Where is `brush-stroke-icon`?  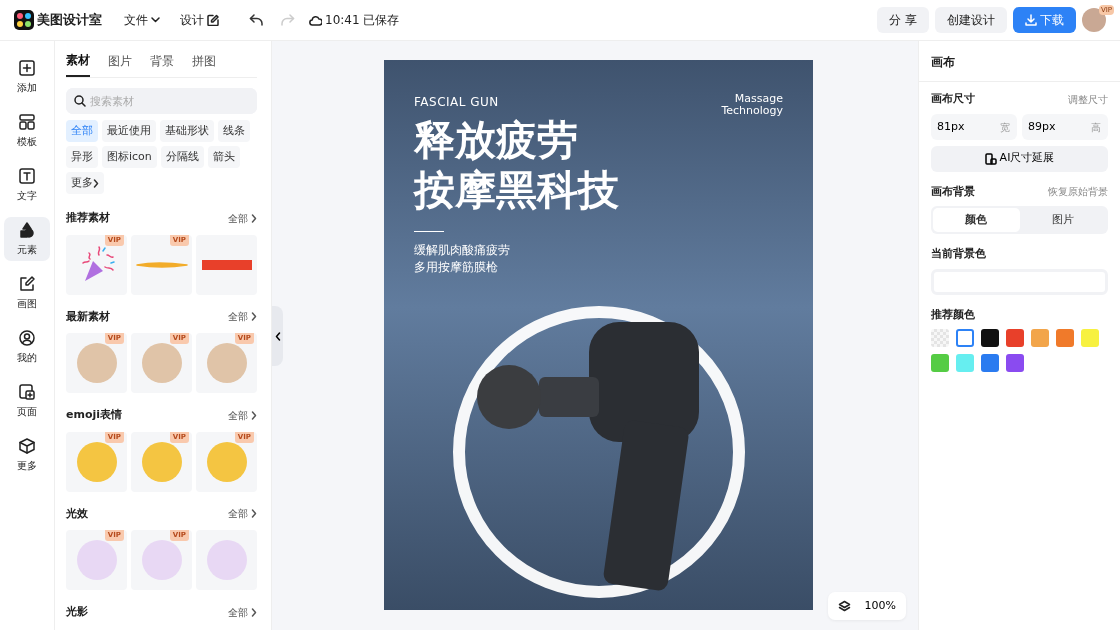
brush-stroke-icon is located at coordinates (161, 264).